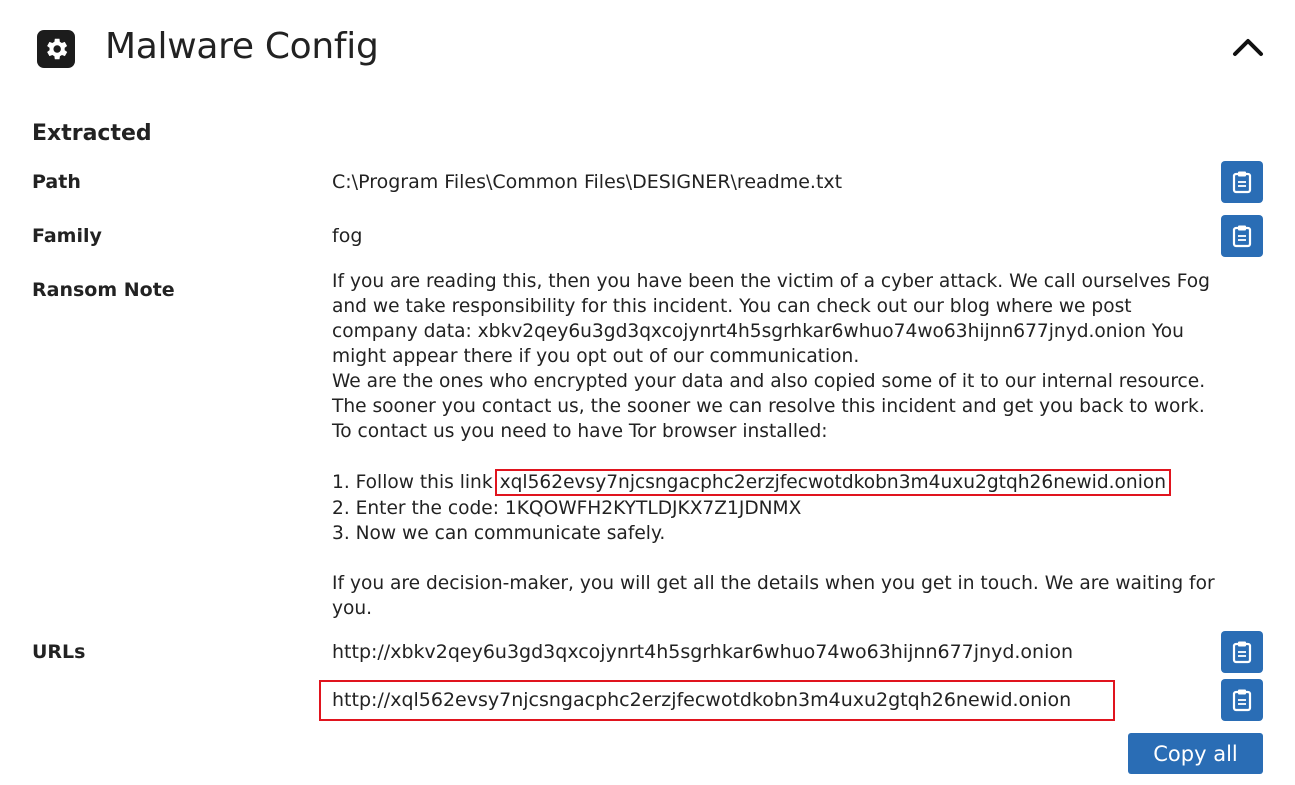 The width and height of the screenshot is (1295, 785). I want to click on panel-title: Malware Config, so click(242, 46).